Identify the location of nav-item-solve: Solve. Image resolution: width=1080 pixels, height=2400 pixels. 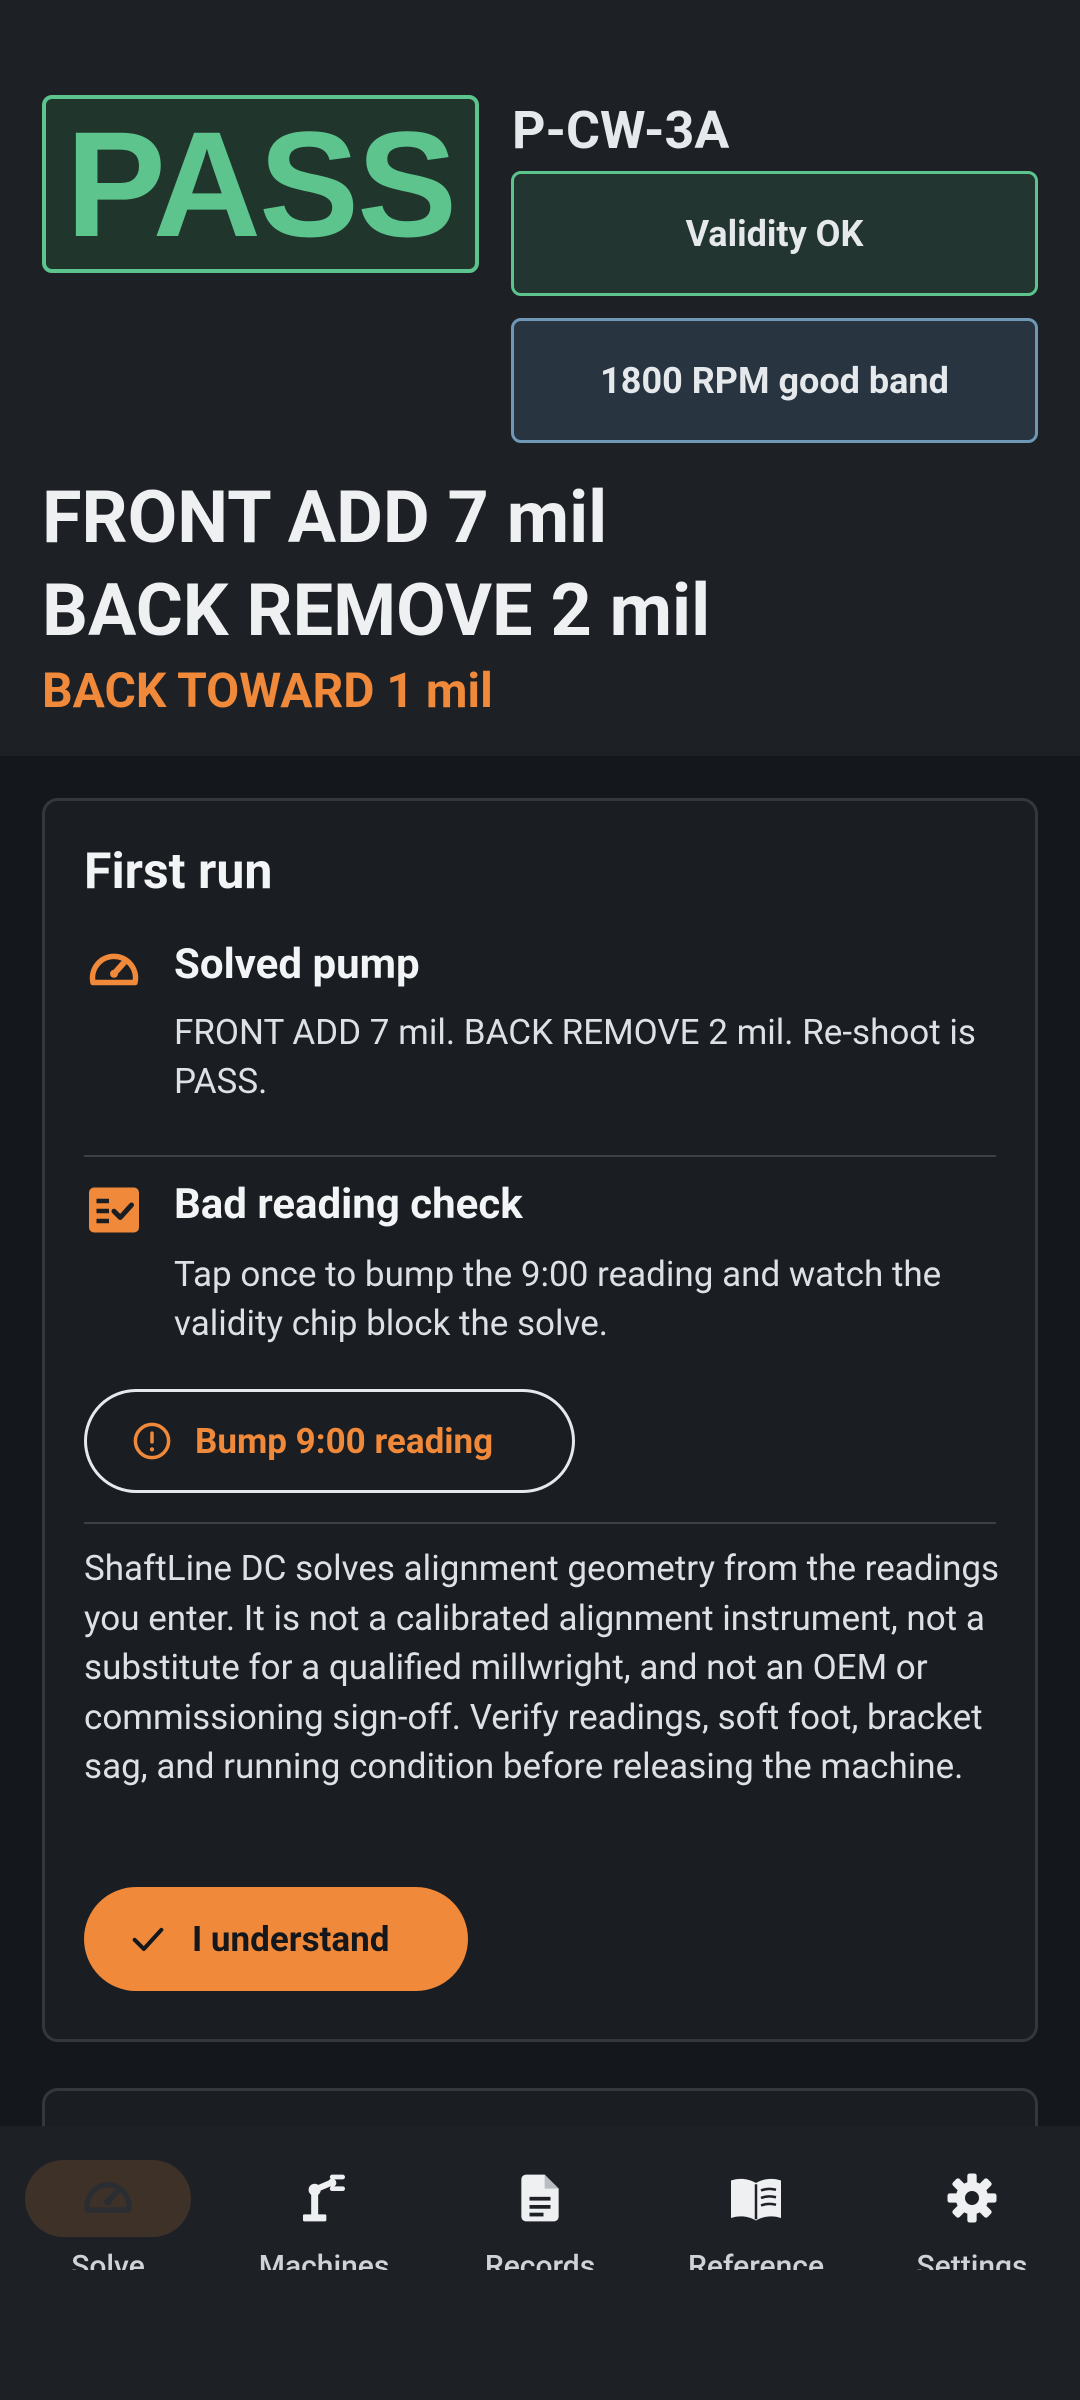
(108, 2215).